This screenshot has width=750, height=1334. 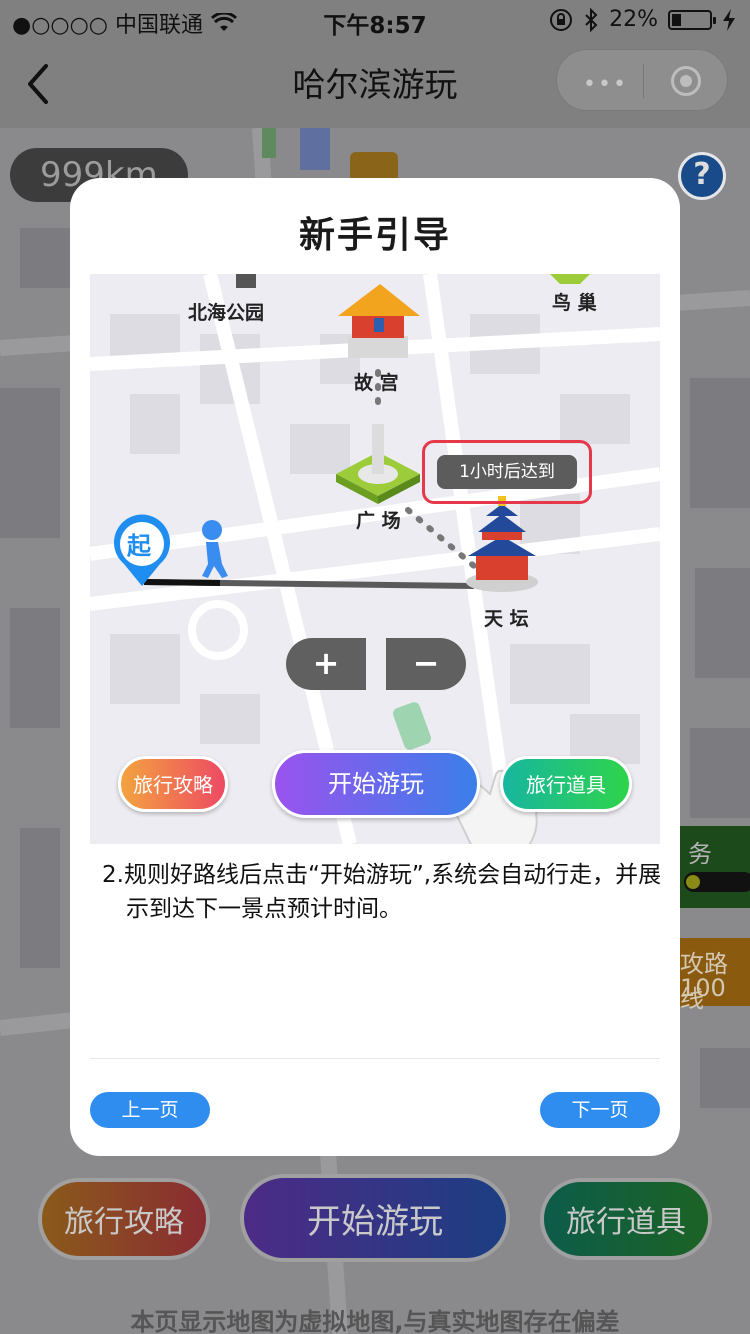 I want to click on travel-tools-button: 旅行道具, so click(x=626, y=1219).